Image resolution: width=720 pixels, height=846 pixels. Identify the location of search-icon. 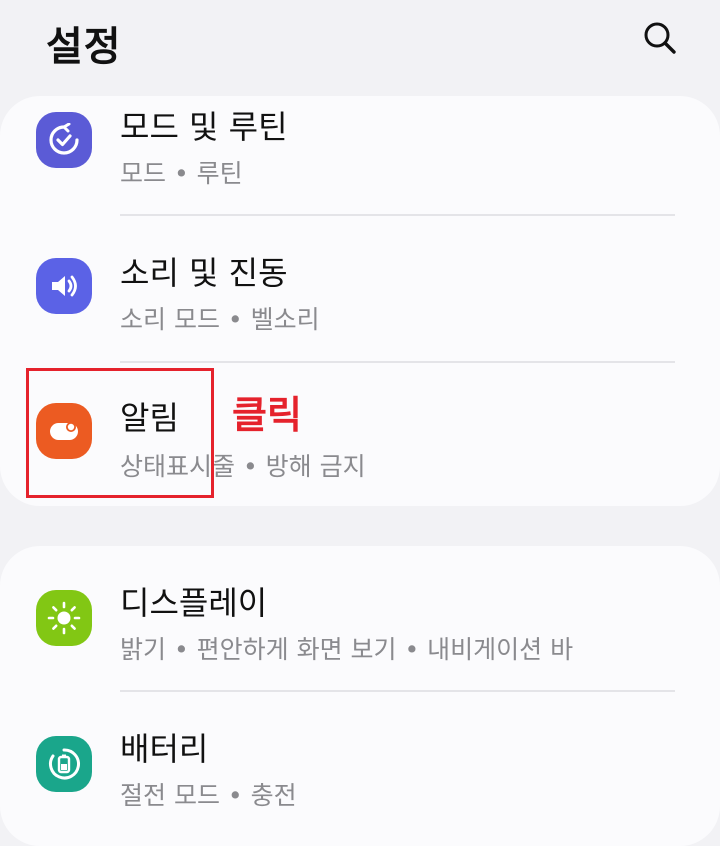
(660, 38).